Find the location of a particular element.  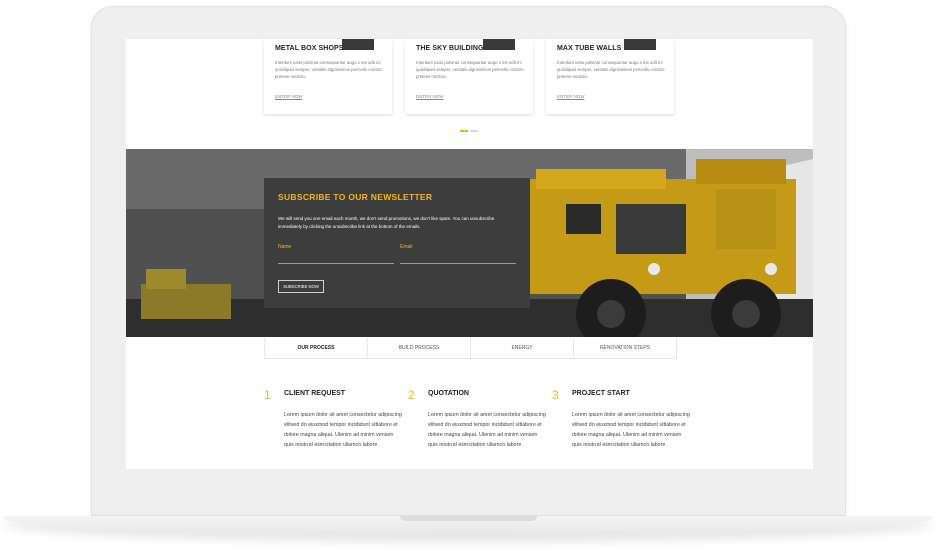

step-number: 1 is located at coordinates (267, 395).